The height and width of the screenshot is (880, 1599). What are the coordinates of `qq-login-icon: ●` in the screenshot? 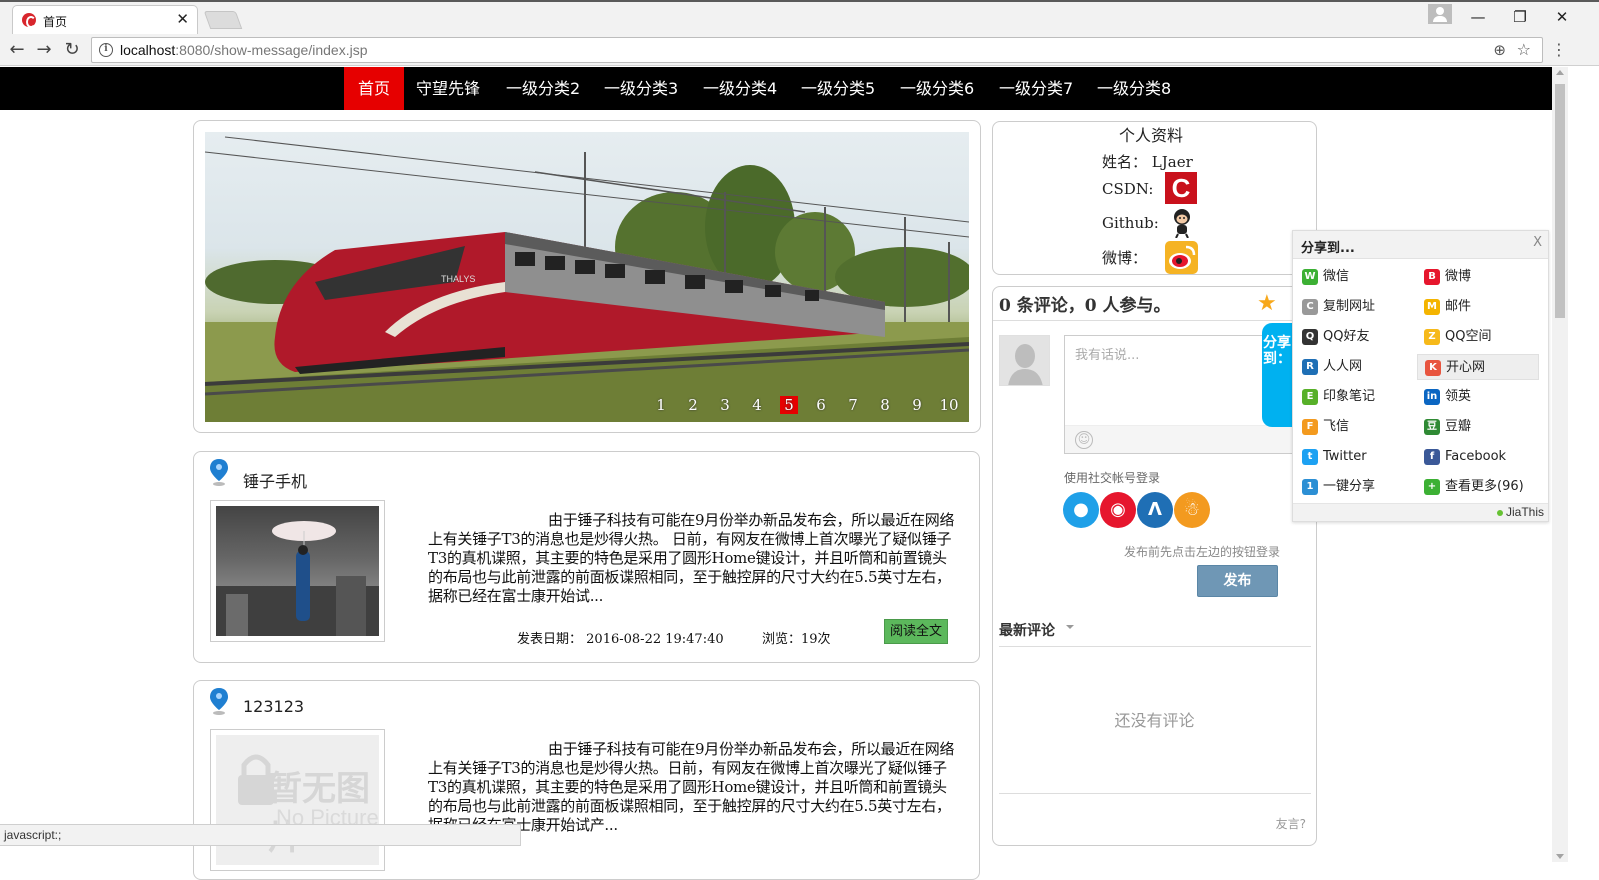 It's located at (1081, 510).